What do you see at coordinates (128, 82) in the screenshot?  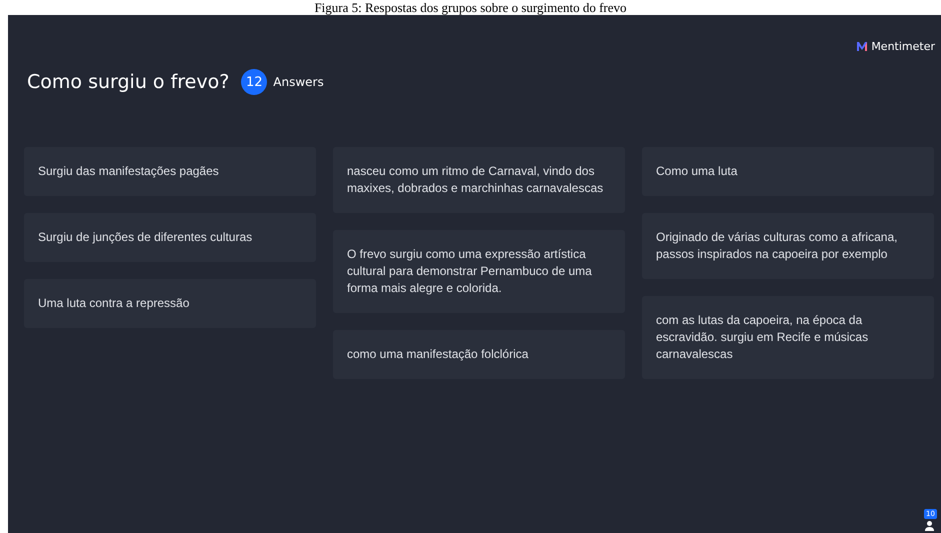 I see `question-title: Como surgiu o frevo?` at bounding box center [128, 82].